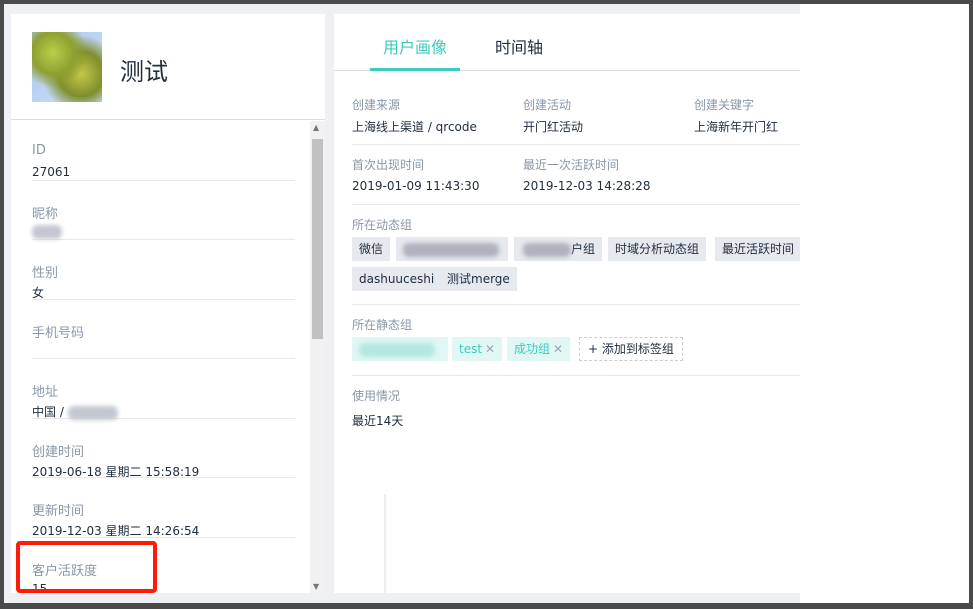 The width and height of the screenshot is (973, 609). I want to click on field-value: 27061, so click(51, 172).